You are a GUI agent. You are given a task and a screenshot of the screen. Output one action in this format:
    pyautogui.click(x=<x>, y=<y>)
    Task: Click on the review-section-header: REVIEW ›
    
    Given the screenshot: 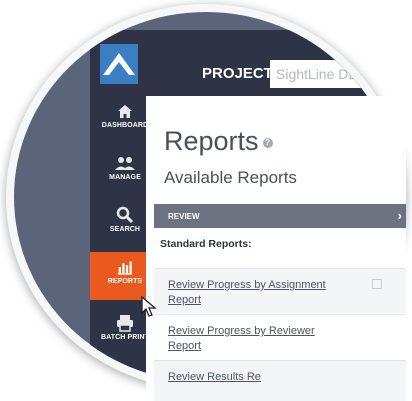 What is the action you would take?
    pyautogui.click(x=280, y=216)
    